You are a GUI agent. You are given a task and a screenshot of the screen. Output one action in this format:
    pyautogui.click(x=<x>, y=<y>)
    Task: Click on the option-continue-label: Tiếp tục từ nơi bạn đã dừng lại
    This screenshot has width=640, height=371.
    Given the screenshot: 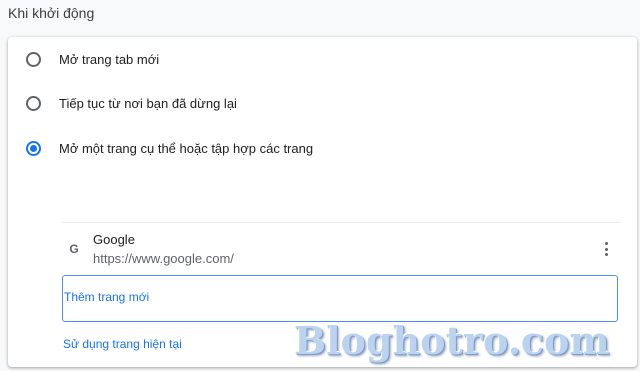 What is the action you would take?
    pyautogui.click(x=148, y=103)
    